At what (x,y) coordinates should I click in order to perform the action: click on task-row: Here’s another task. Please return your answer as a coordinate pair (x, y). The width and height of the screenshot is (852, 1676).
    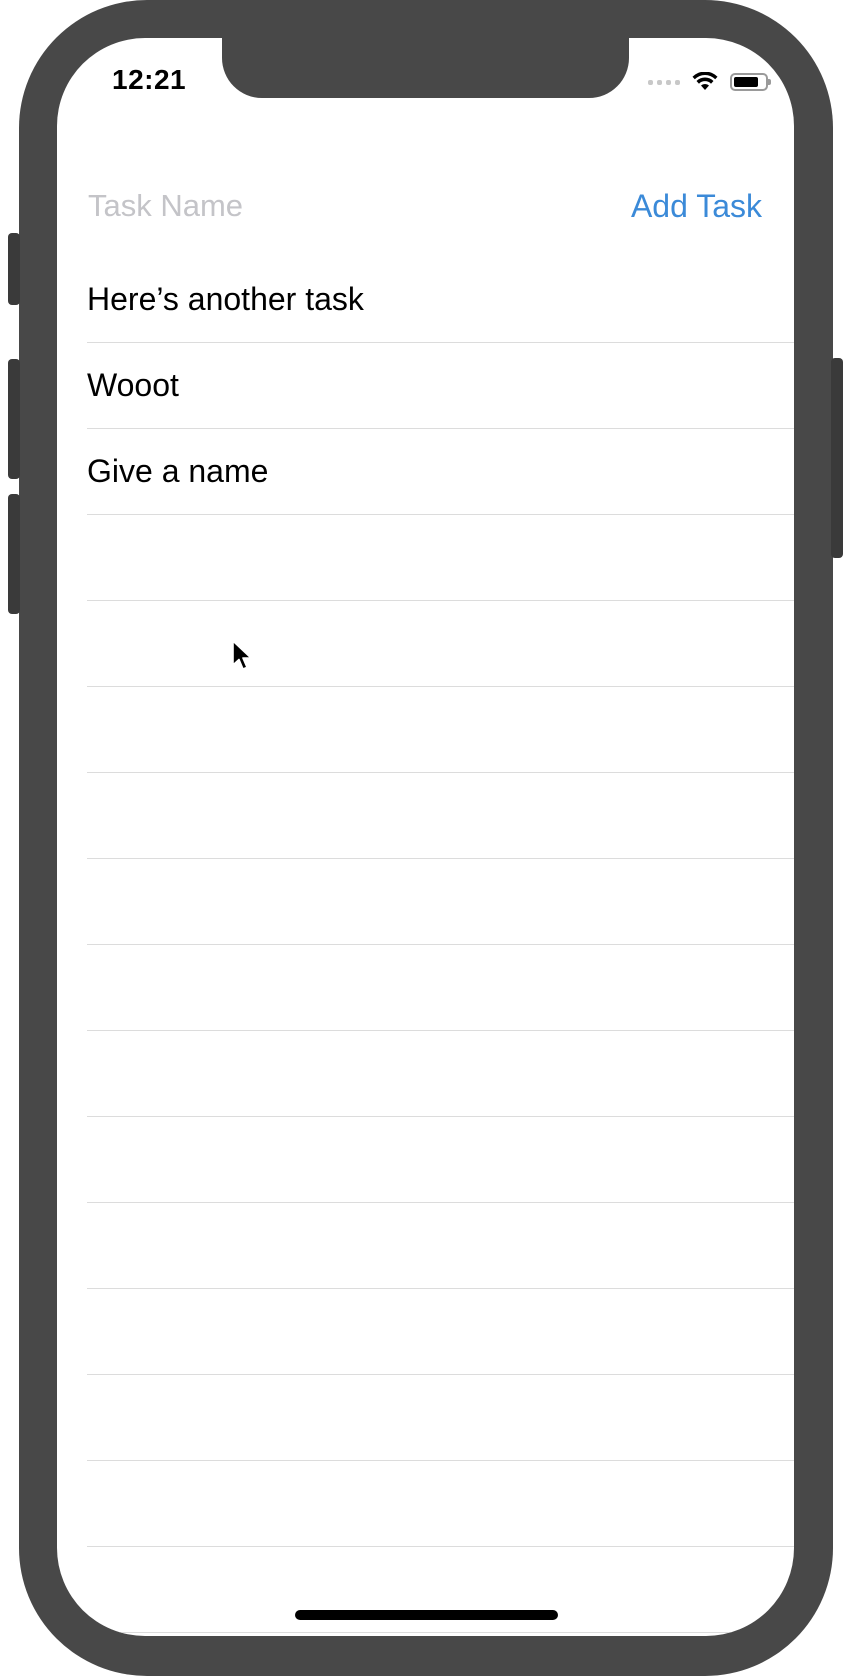
    Looking at the image, I should click on (440, 300).